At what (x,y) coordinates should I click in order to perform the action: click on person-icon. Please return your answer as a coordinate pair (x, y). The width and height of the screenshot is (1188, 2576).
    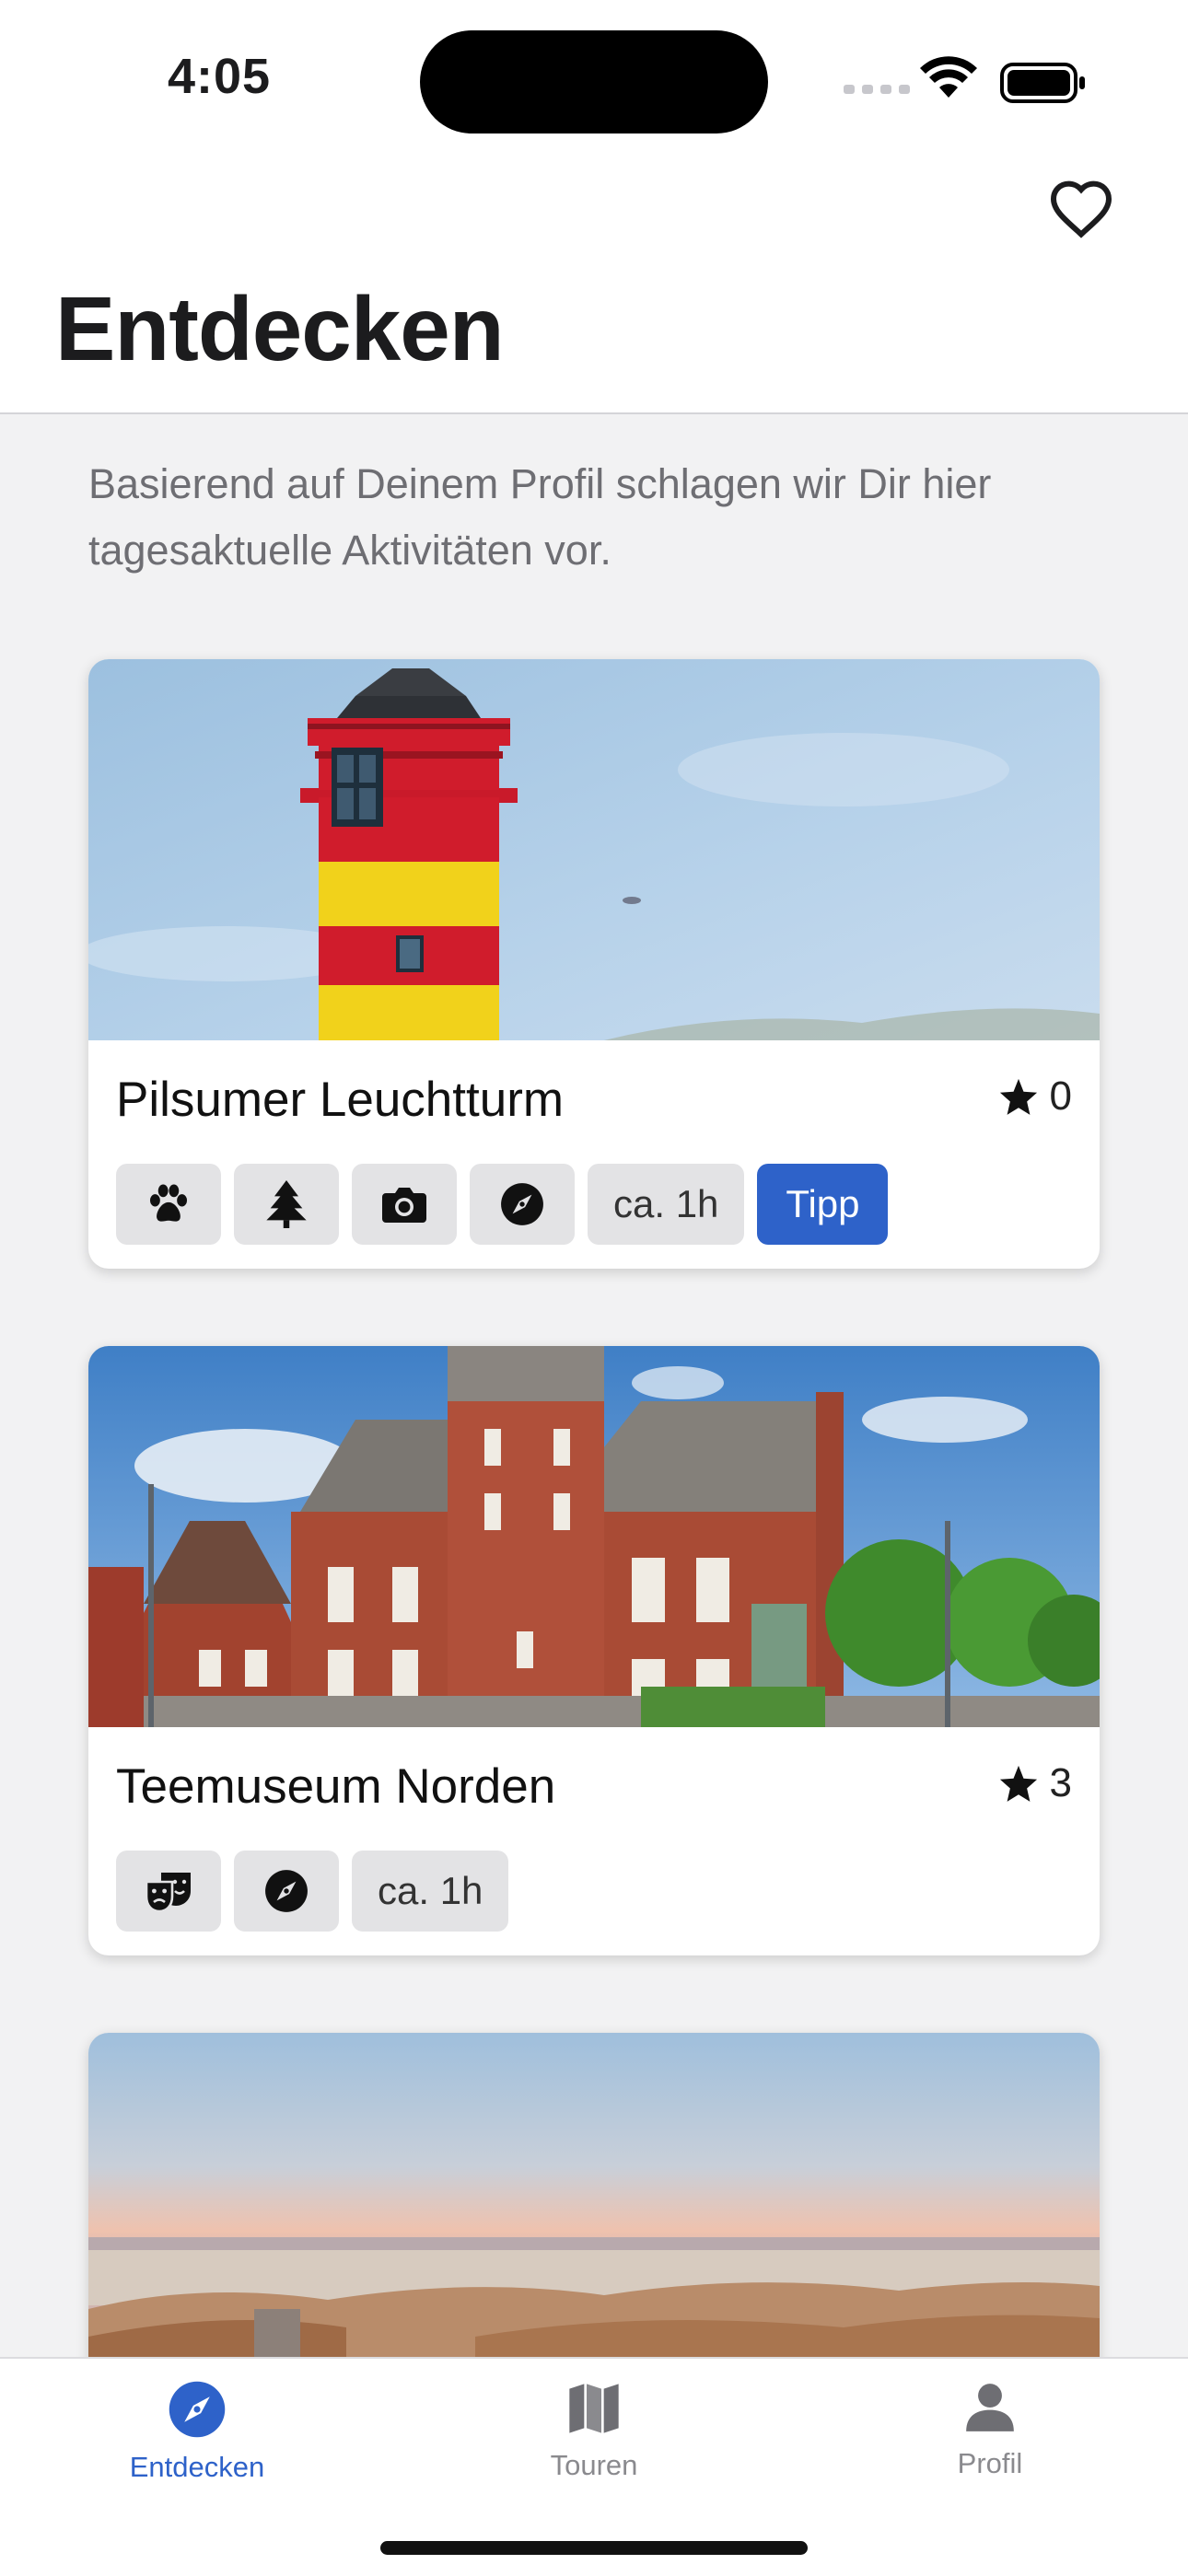
    Looking at the image, I should click on (990, 2407).